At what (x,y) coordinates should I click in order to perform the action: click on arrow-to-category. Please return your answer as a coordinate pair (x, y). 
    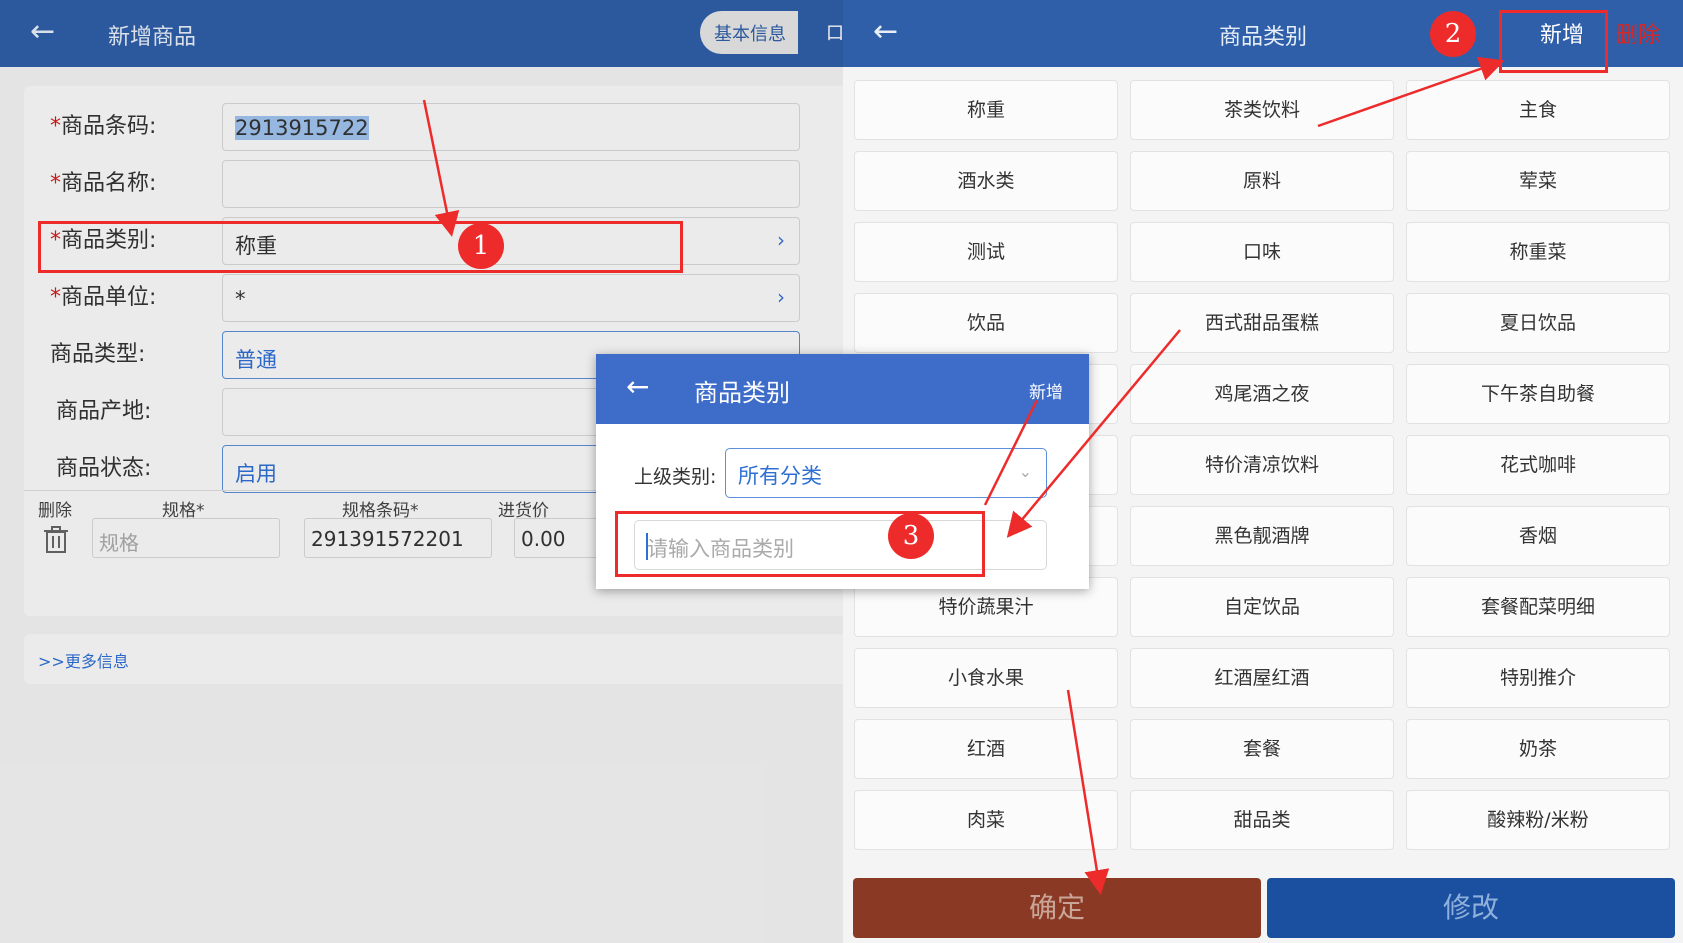
    Looking at the image, I should click on (441, 168).